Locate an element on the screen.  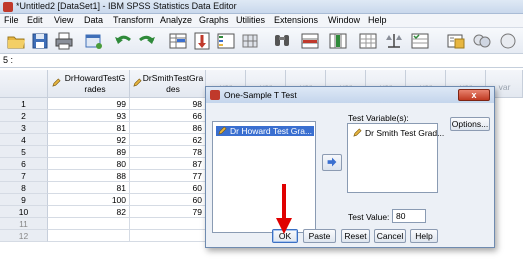
spss-app-icon is located at coordinates (8, 7).